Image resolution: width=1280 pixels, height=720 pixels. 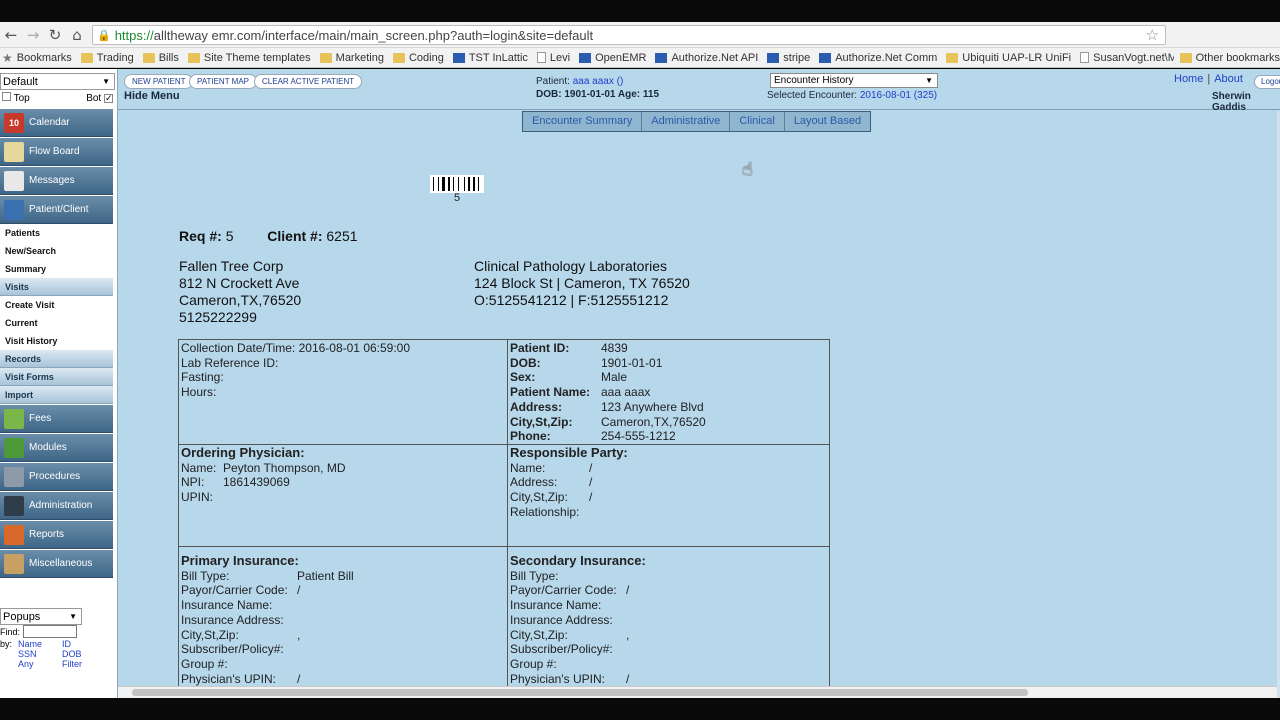 I want to click on clear-active-patient-button: CLEAR ACTIVE PATIENT, so click(x=308, y=81).